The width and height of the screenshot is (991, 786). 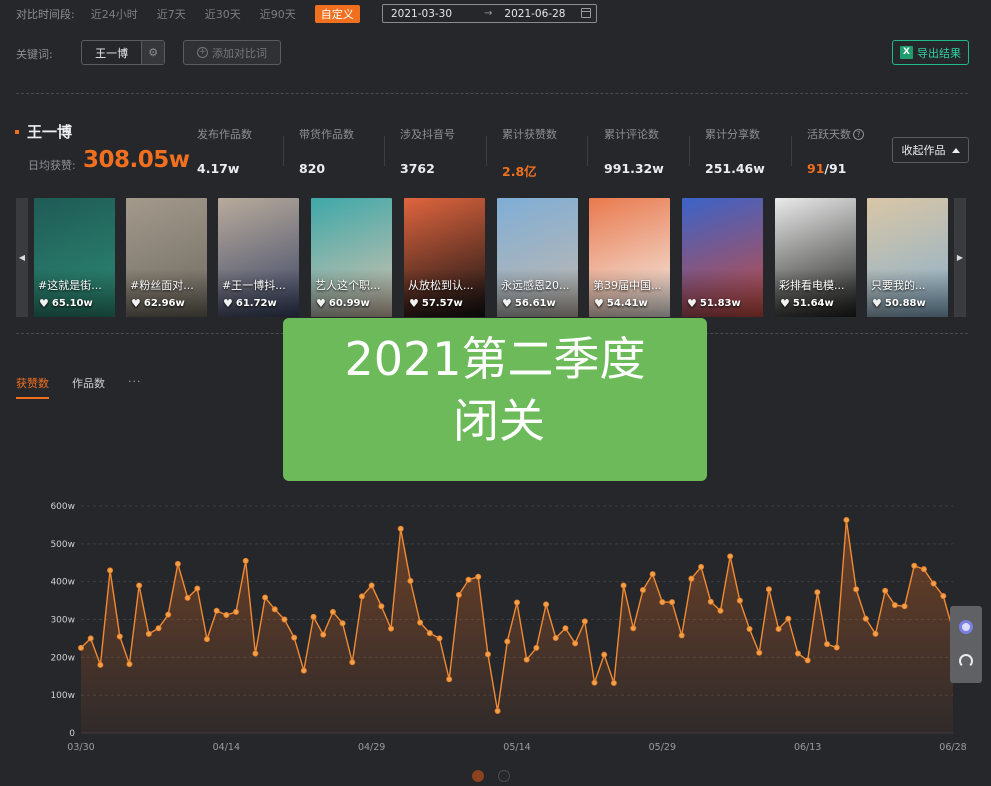 I want to click on work-thumbnail: ♥ 51.83w, so click(x=722, y=257).